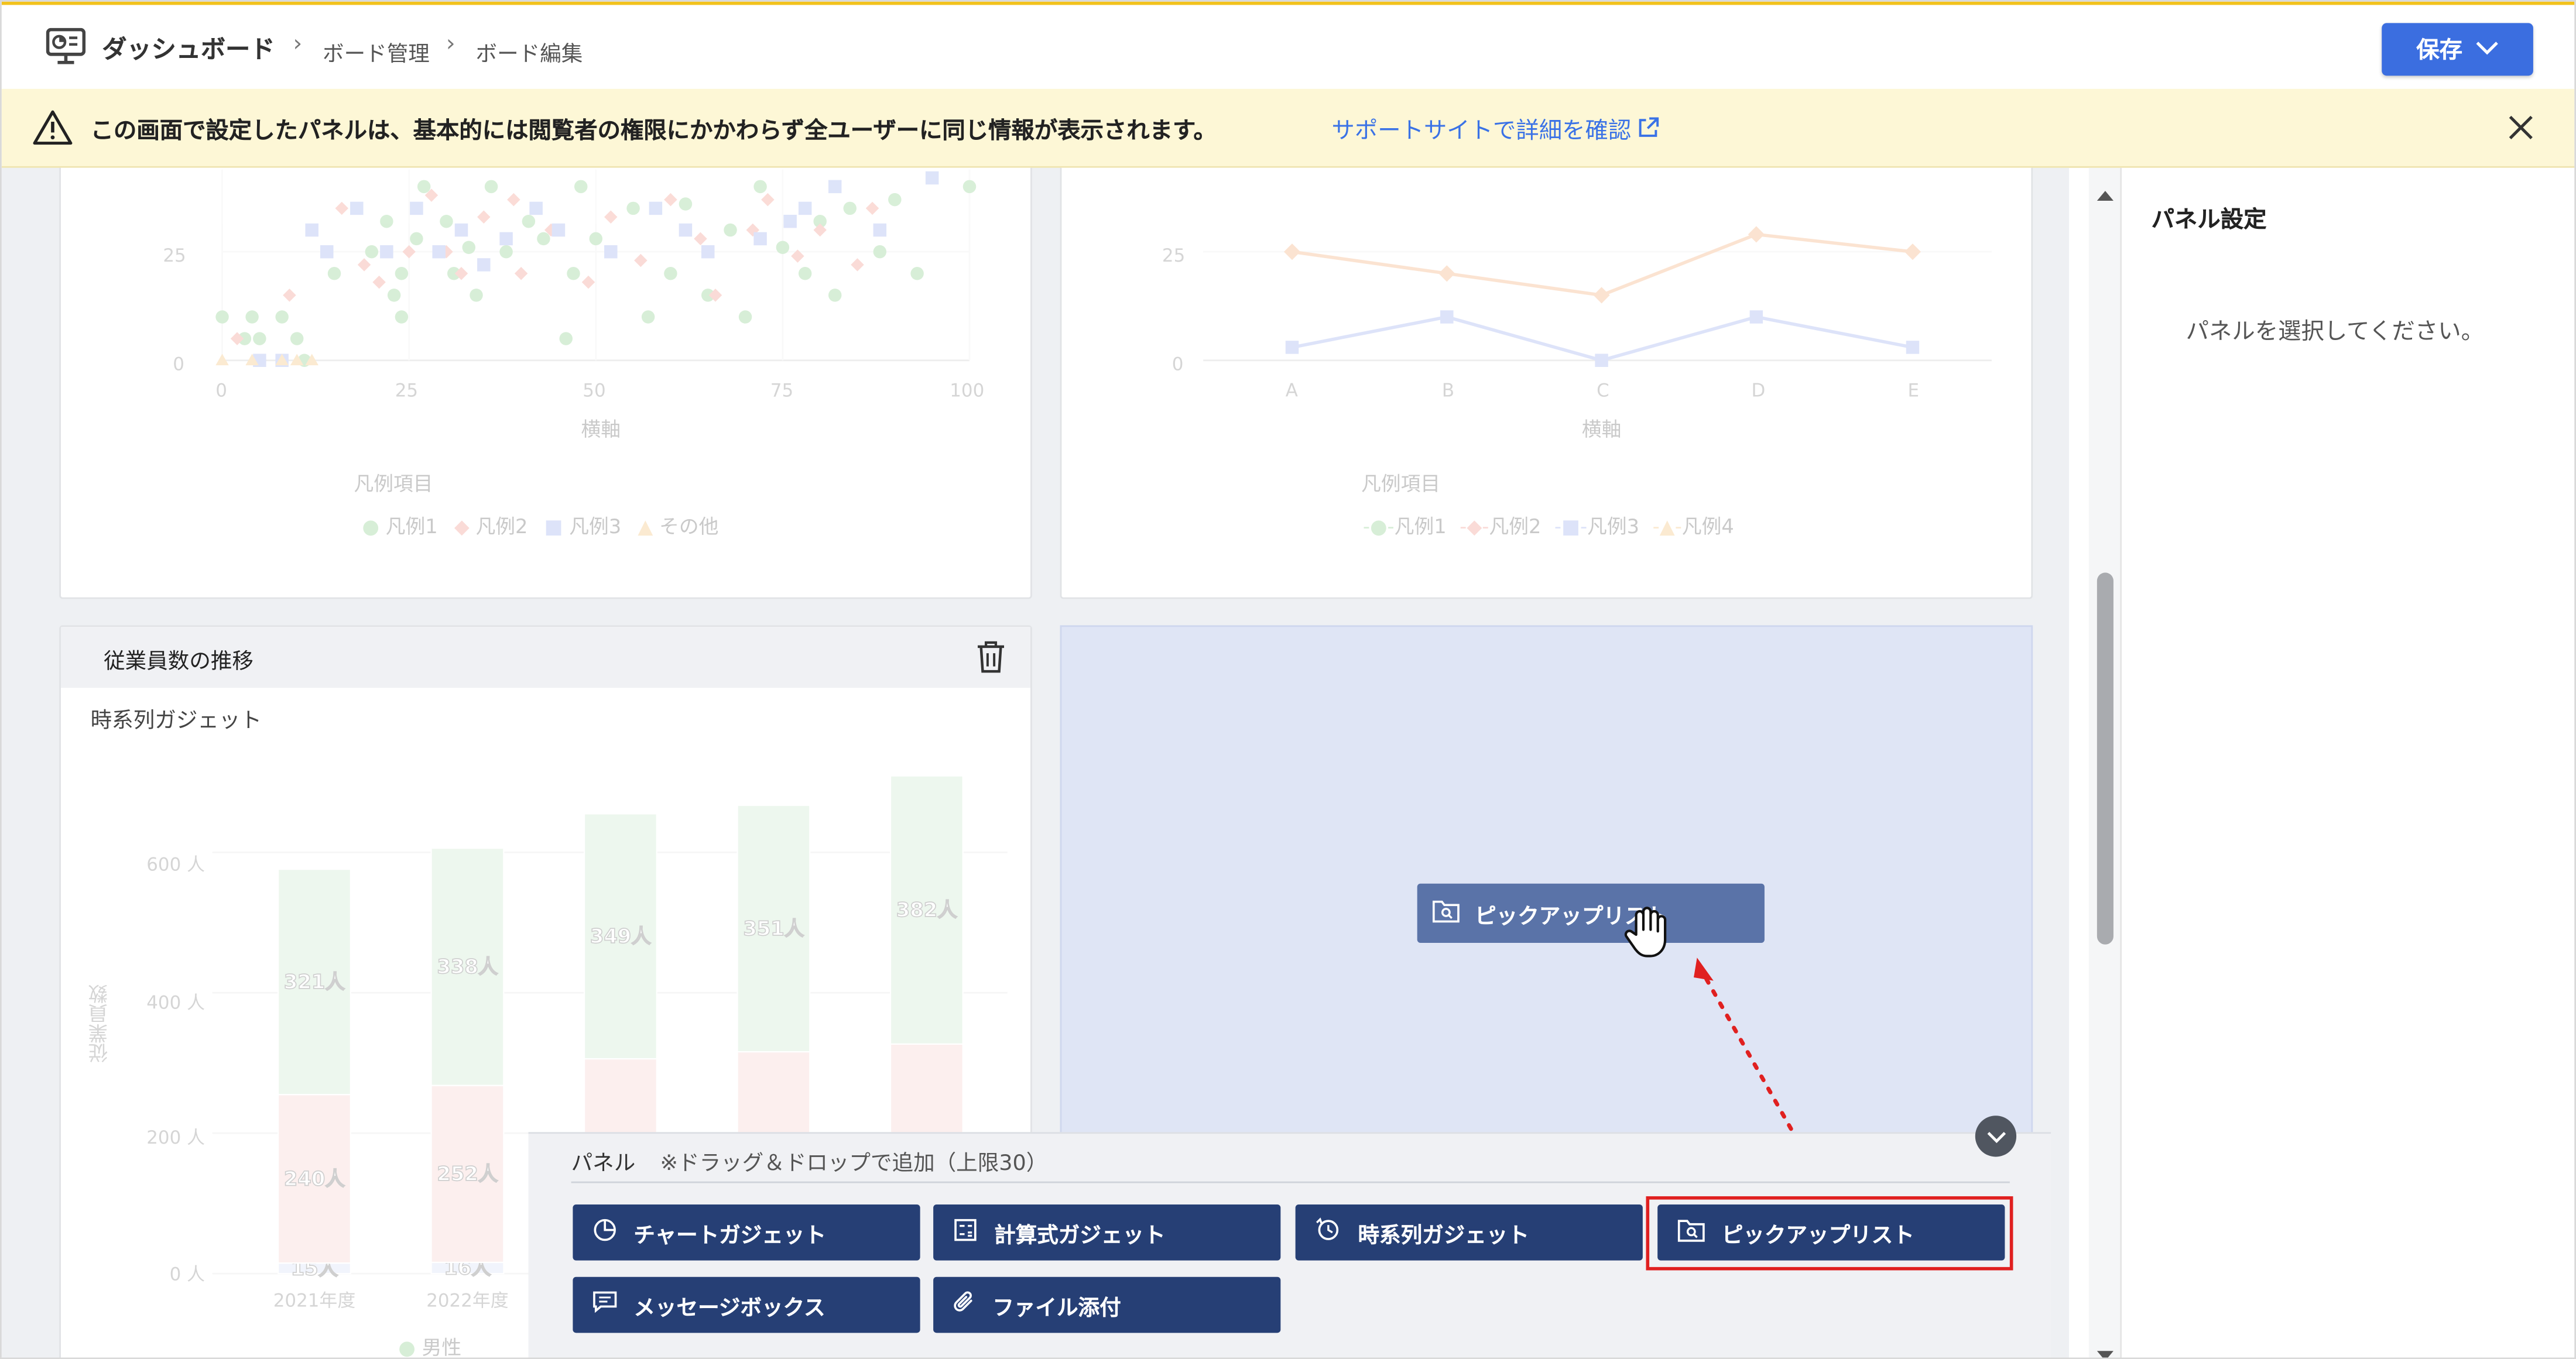 This screenshot has width=2576, height=1359. What do you see at coordinates (1448, 391) in the screenshot?
I see `line-x-tick: B` at bounding box center [1448, 391].